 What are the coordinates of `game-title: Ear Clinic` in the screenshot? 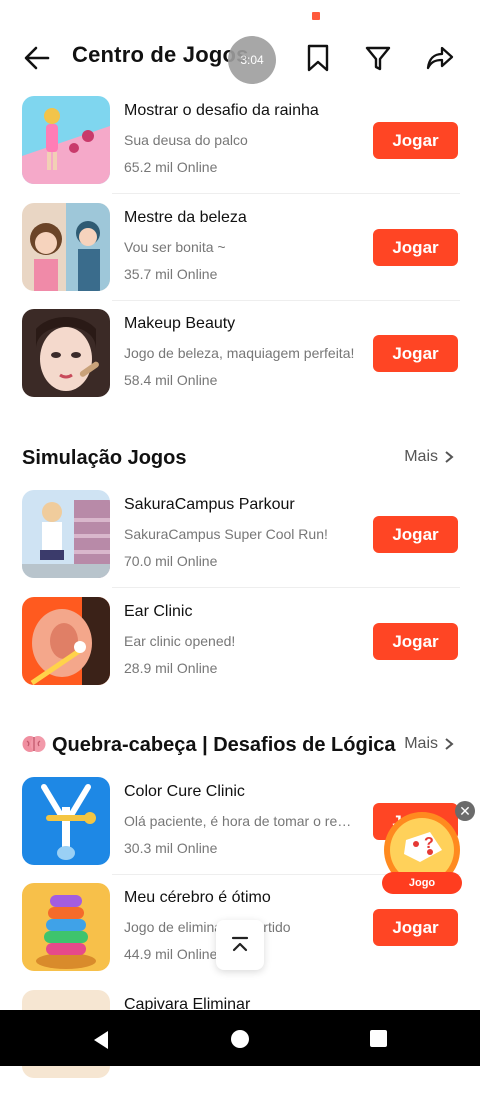 It's located at (158, 611).